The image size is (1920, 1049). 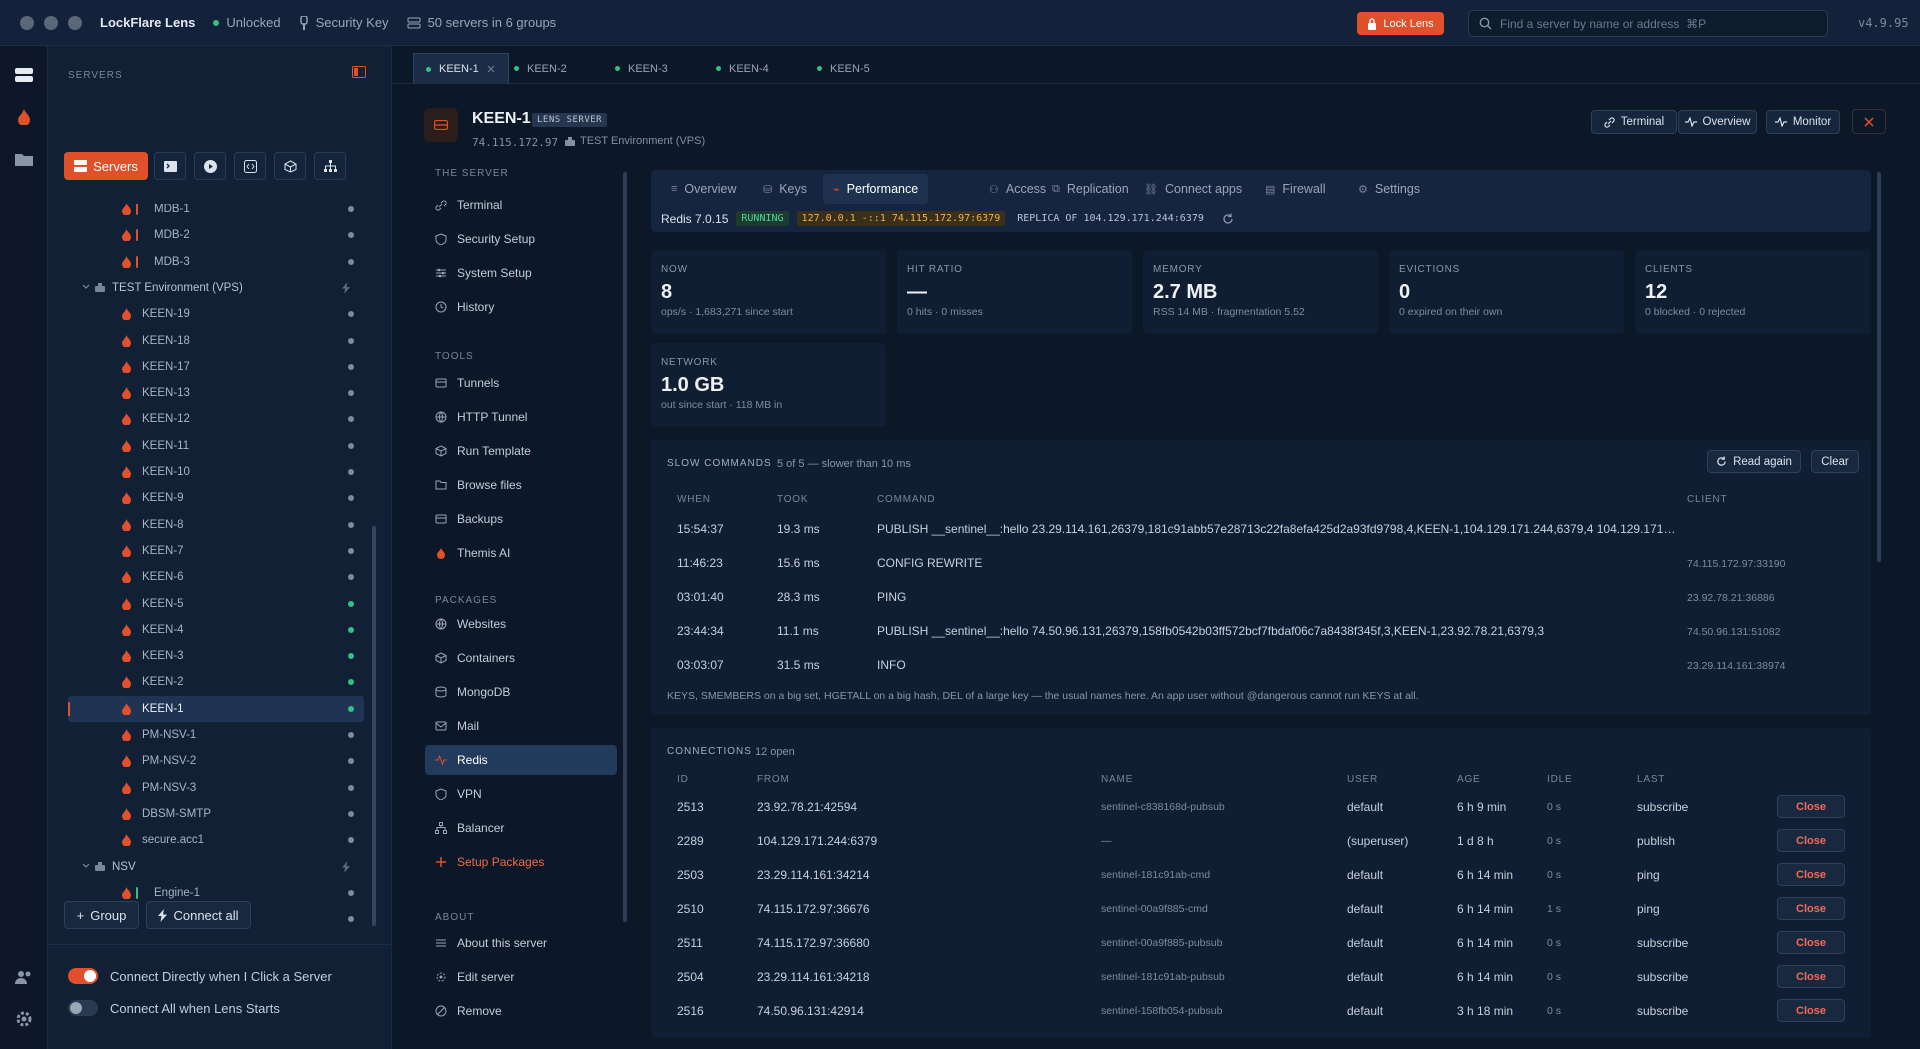 What do you see at coordinates (216, 446) in the screenshot?
I see `server-item: KEEN-11` at bounding box center [216, 446].